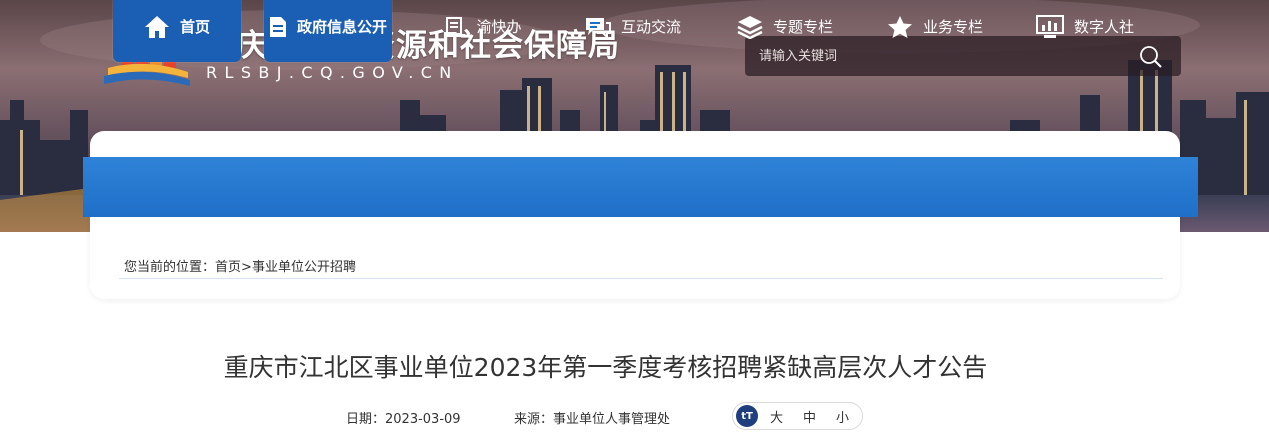 The width and height of the screenshot is (1269, 440). Describe the element at coordinates (605, 367) in the screenshot. I see `article-title: 重庆市江北区事业单位2023年第一季度考核招聘紧缺高层次人才公告` at that location.